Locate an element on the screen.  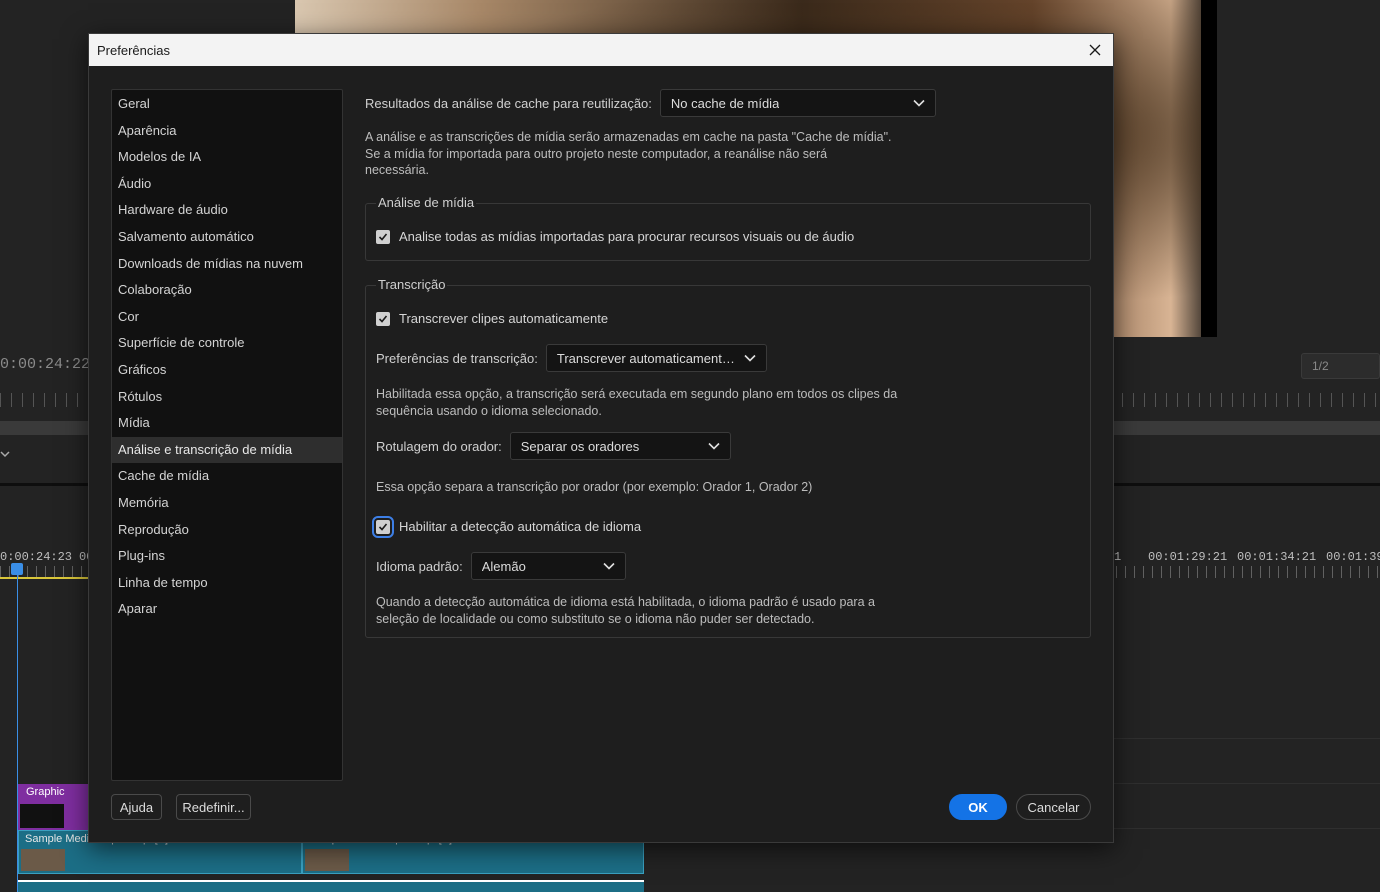
ok-button: OK is located at coordinates (978, 807).